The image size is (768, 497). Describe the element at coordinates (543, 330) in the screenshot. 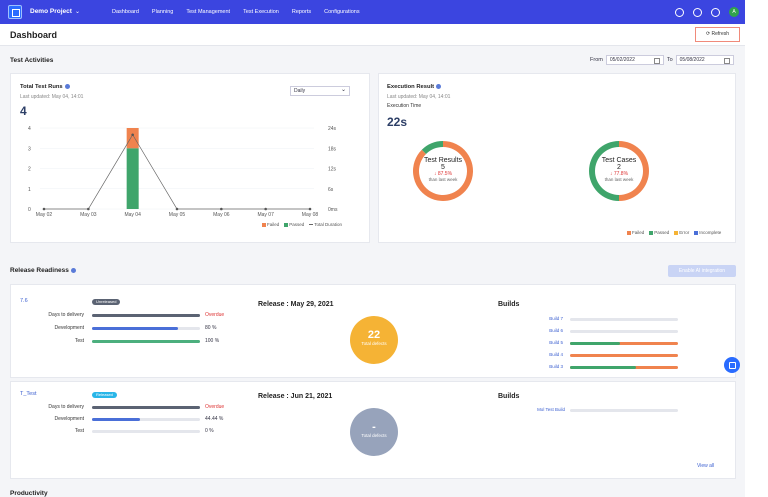

I see `build-label: Build 6` at that location.